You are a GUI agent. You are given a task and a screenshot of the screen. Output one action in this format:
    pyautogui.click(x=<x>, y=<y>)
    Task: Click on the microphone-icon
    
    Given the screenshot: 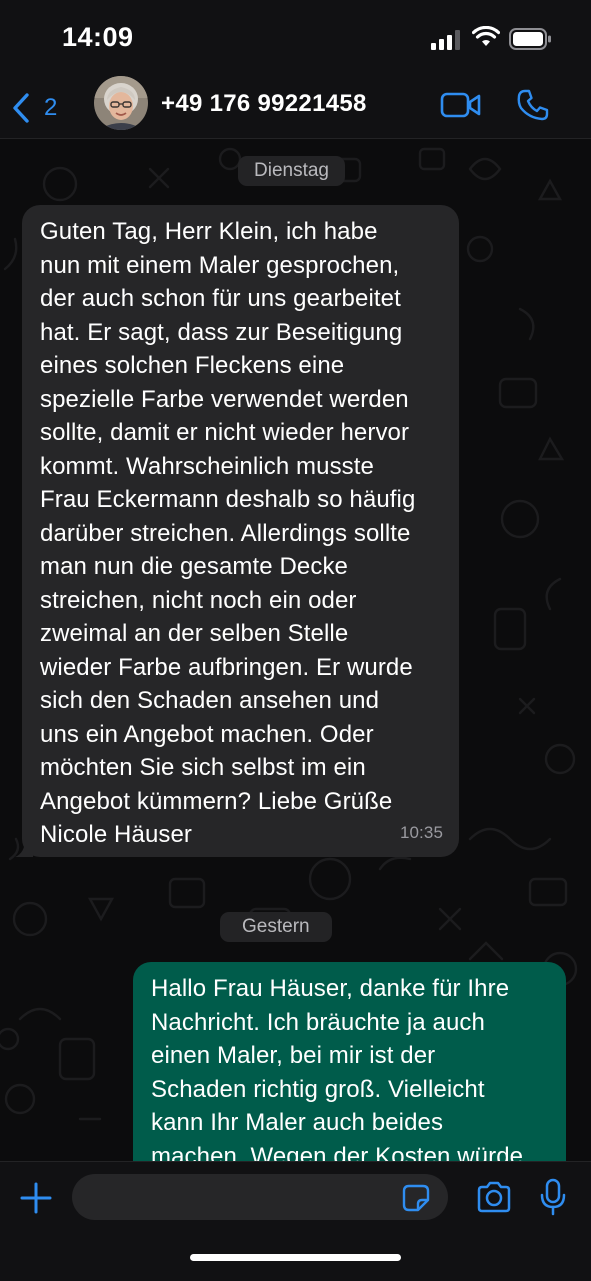 What is the action you would take?
    pyautogui.click(x=553, y=1197)
    